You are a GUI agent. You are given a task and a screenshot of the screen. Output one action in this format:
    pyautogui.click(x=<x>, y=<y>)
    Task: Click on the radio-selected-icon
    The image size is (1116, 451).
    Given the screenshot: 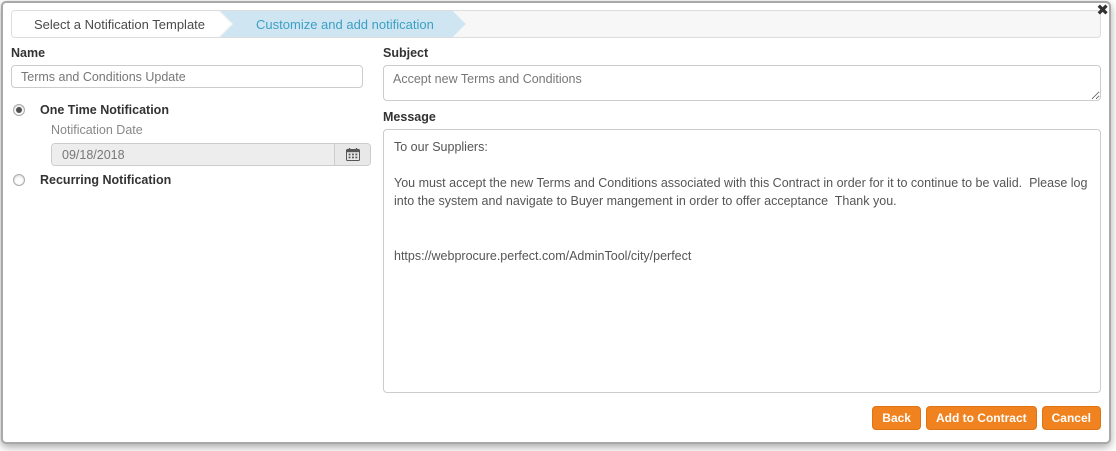 What is the action you would take?
    pyautogui.click(x=19, y=110)
    